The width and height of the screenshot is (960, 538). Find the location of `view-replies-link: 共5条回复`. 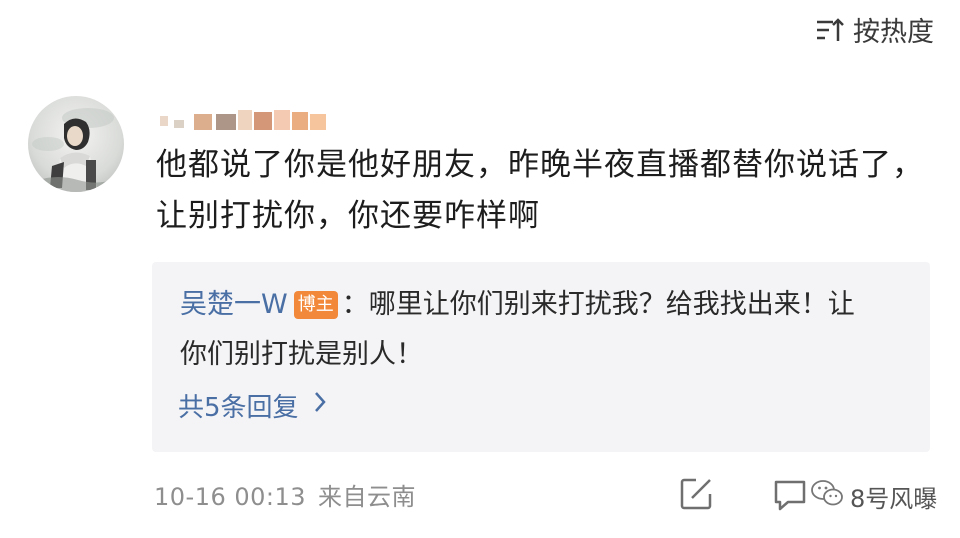

view-replies-link: 共5条回复 is located at coordinates (252, 405).